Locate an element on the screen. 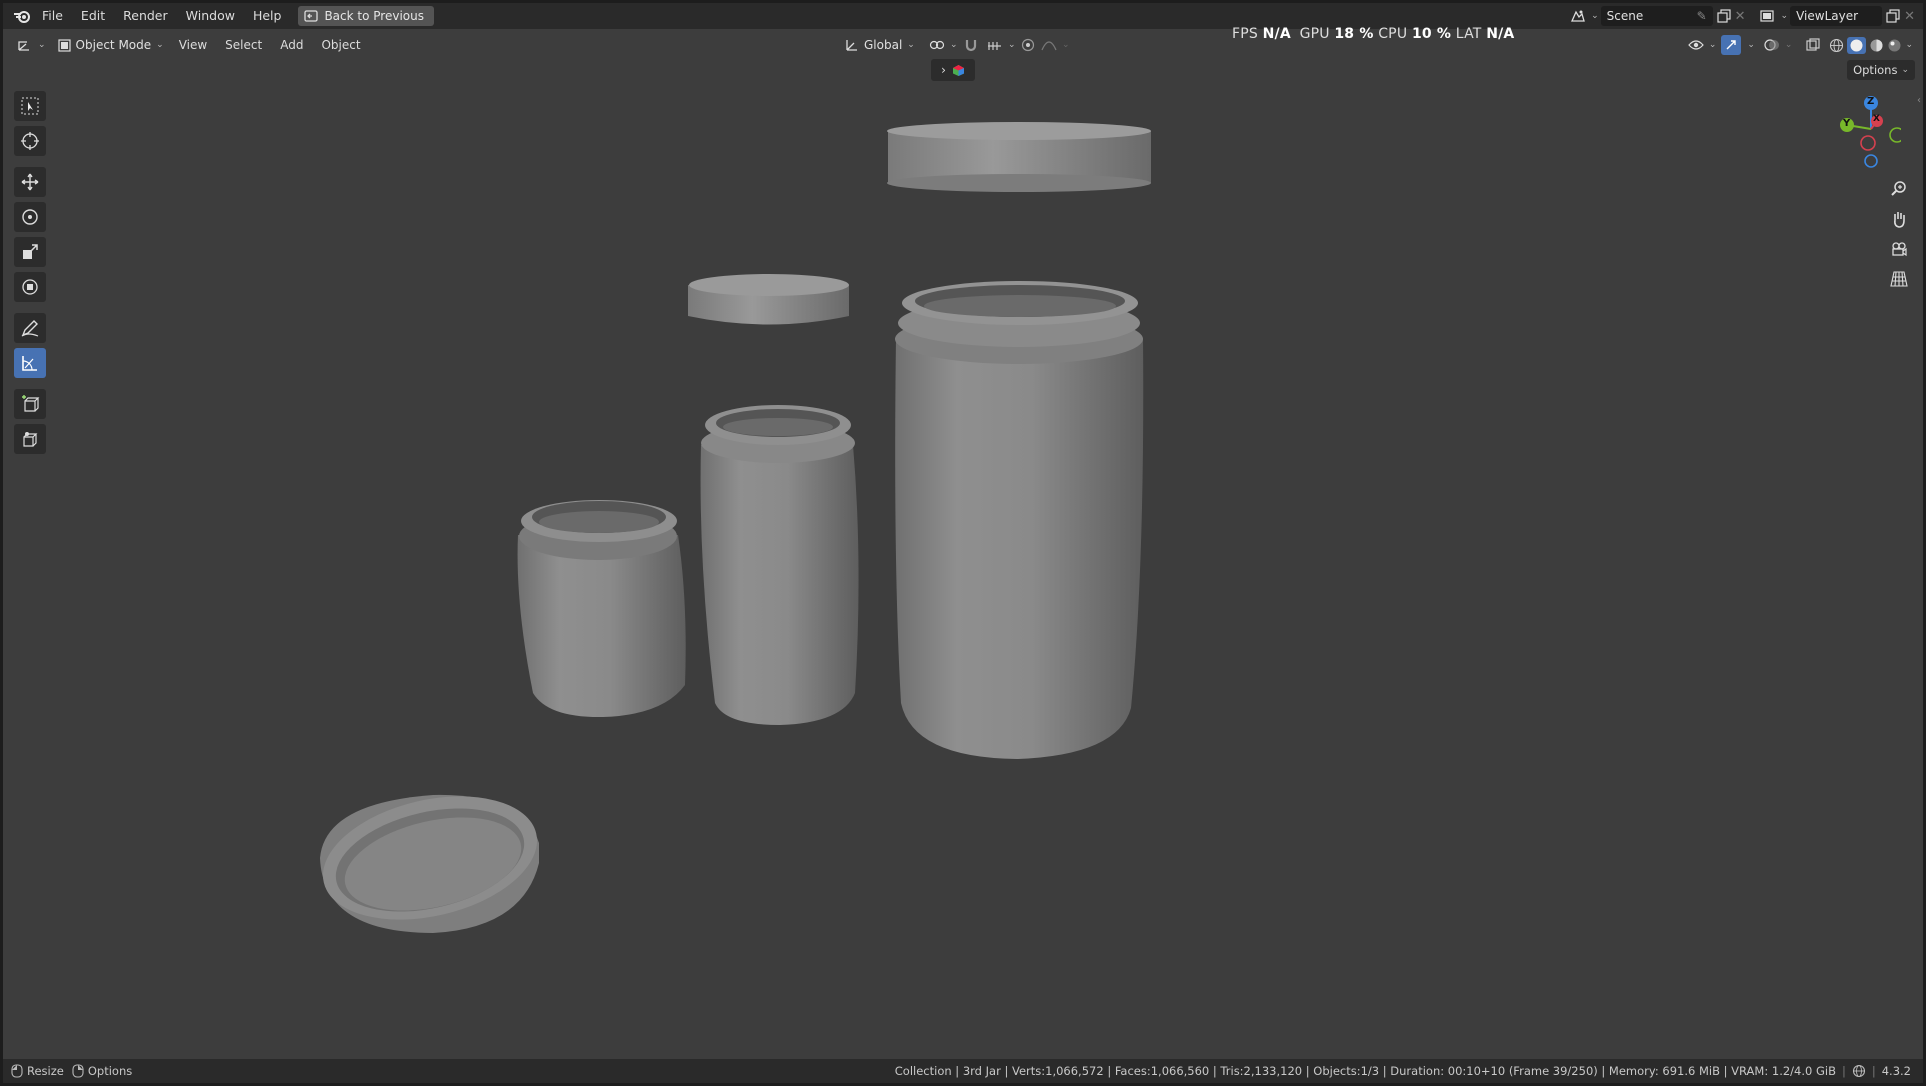  axis-z-label: Z is located at coordinates (1871, 101).